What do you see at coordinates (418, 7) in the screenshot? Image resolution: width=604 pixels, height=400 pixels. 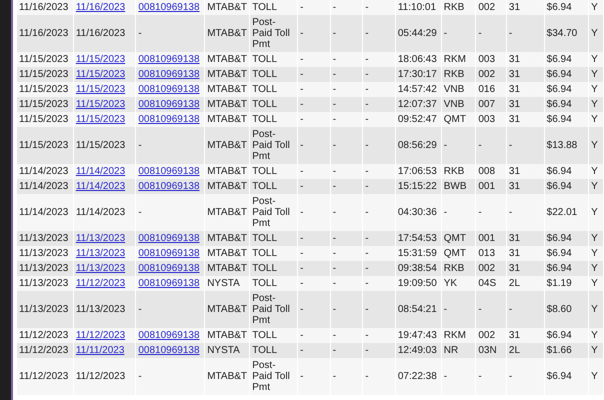 I see `table-cell: 11:10:01` at bounding box center [418, 7].